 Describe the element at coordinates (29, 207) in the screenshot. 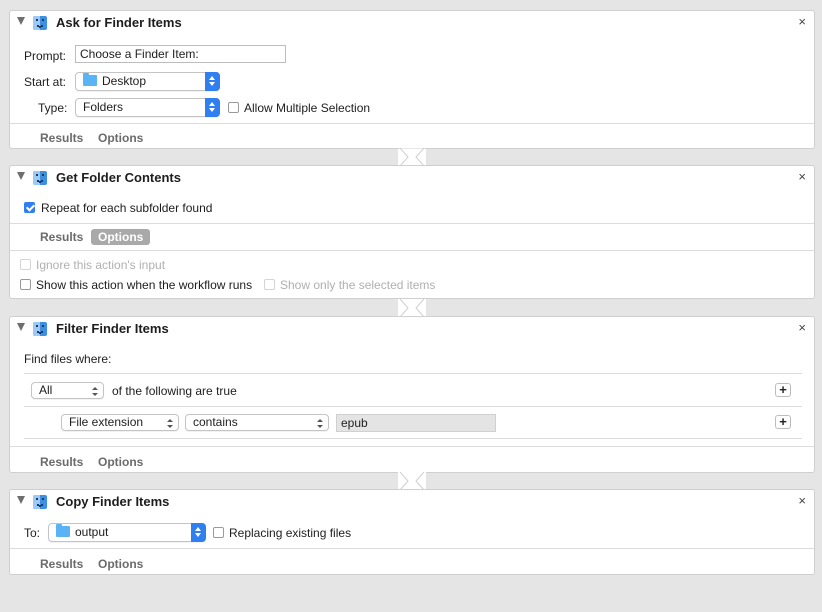

I see `repeat-subfolder-checkbox` at that location.